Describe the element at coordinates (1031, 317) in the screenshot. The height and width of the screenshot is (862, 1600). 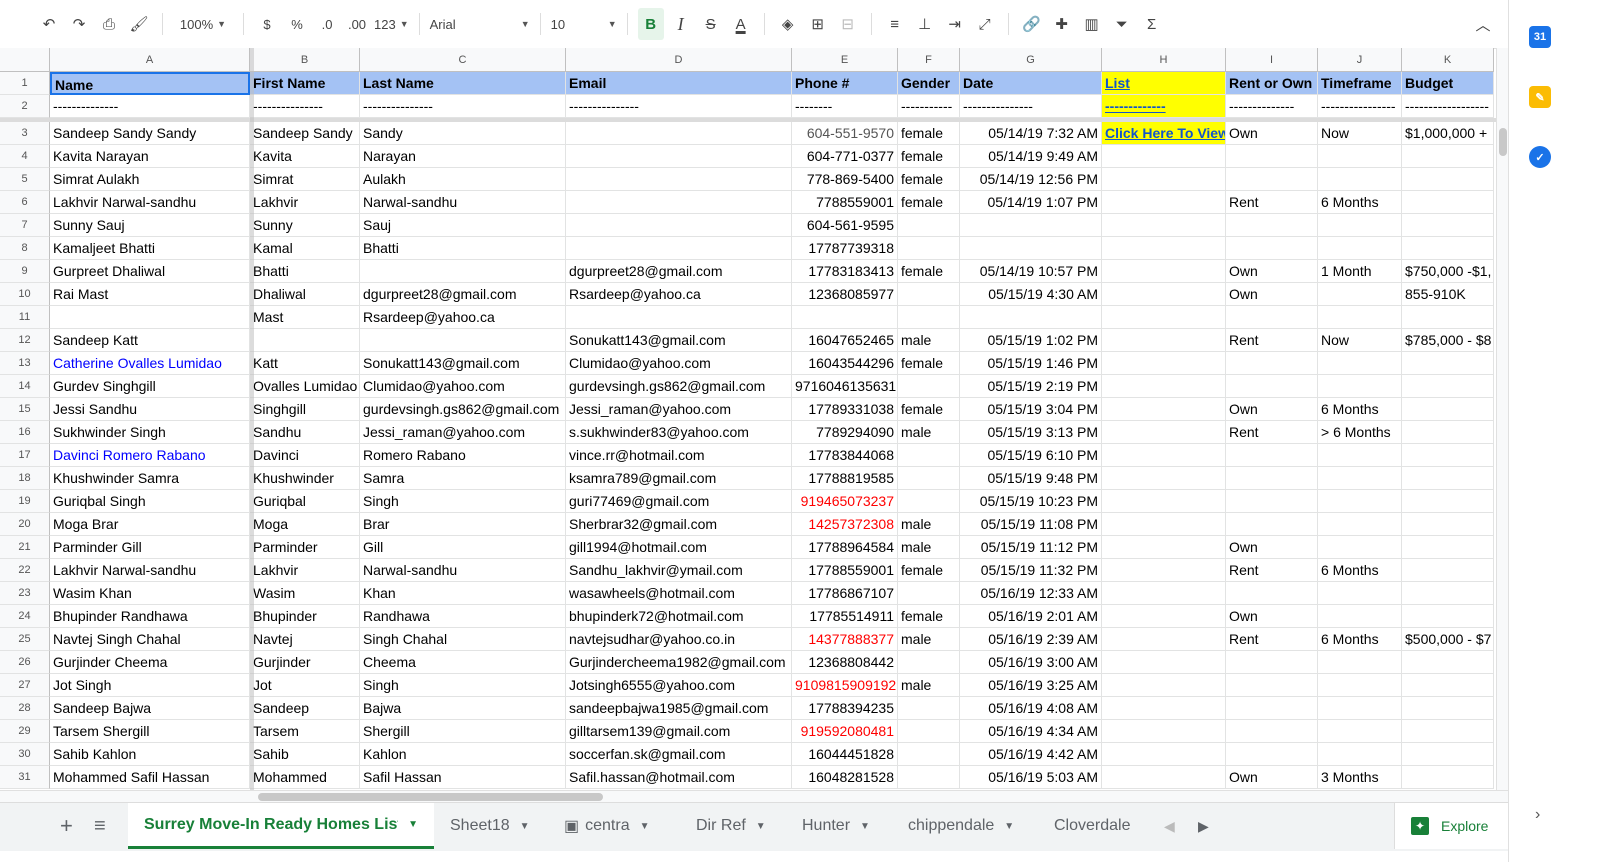
I see `cell-date` at that location.